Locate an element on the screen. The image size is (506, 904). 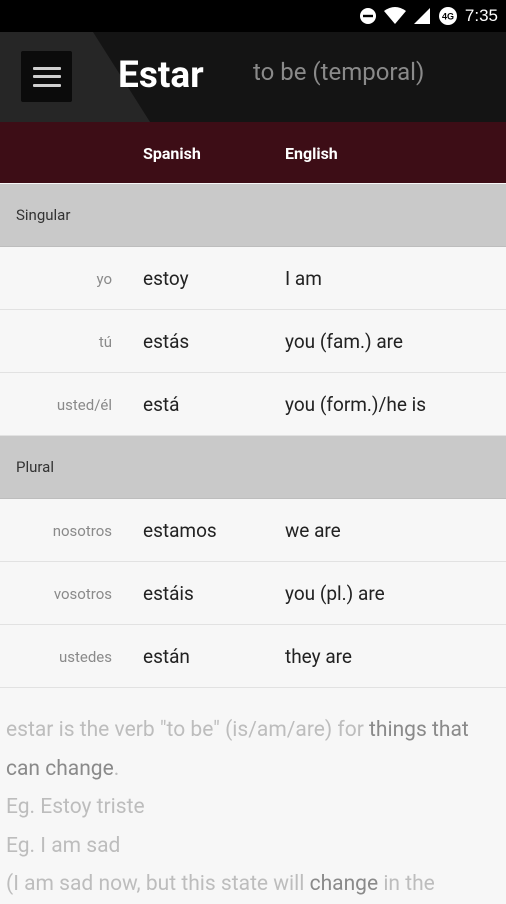
section-singular: Singular is located at coordinates (253, 215).